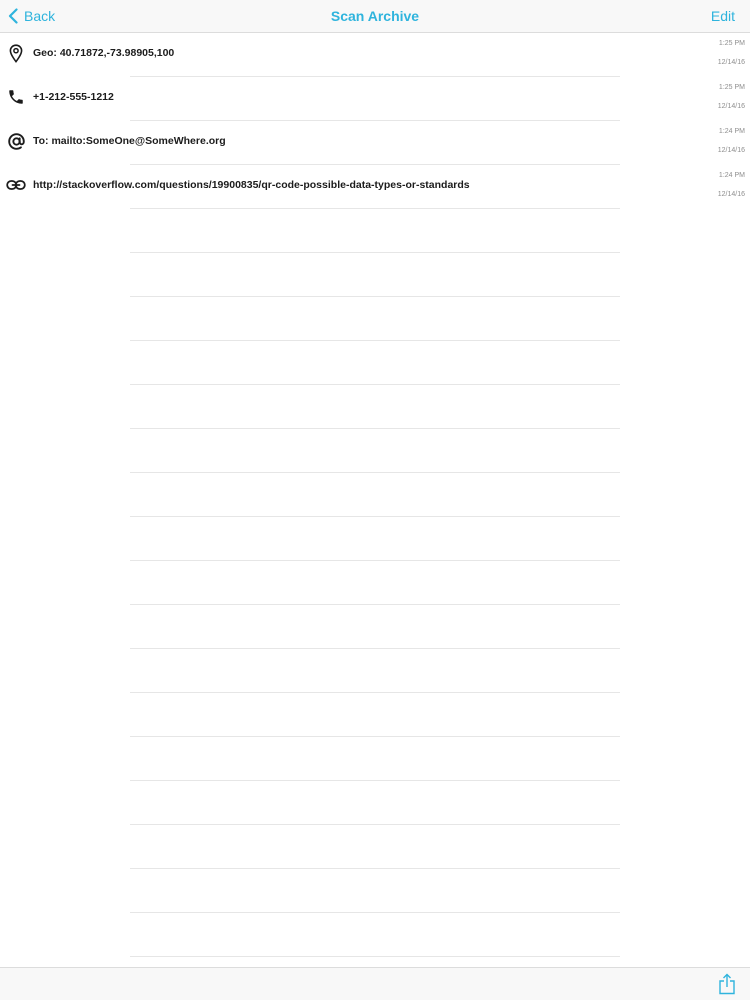  Describe the element at coordinates (40, 16) in the screenshot. I see `back-label: Back` at that location.